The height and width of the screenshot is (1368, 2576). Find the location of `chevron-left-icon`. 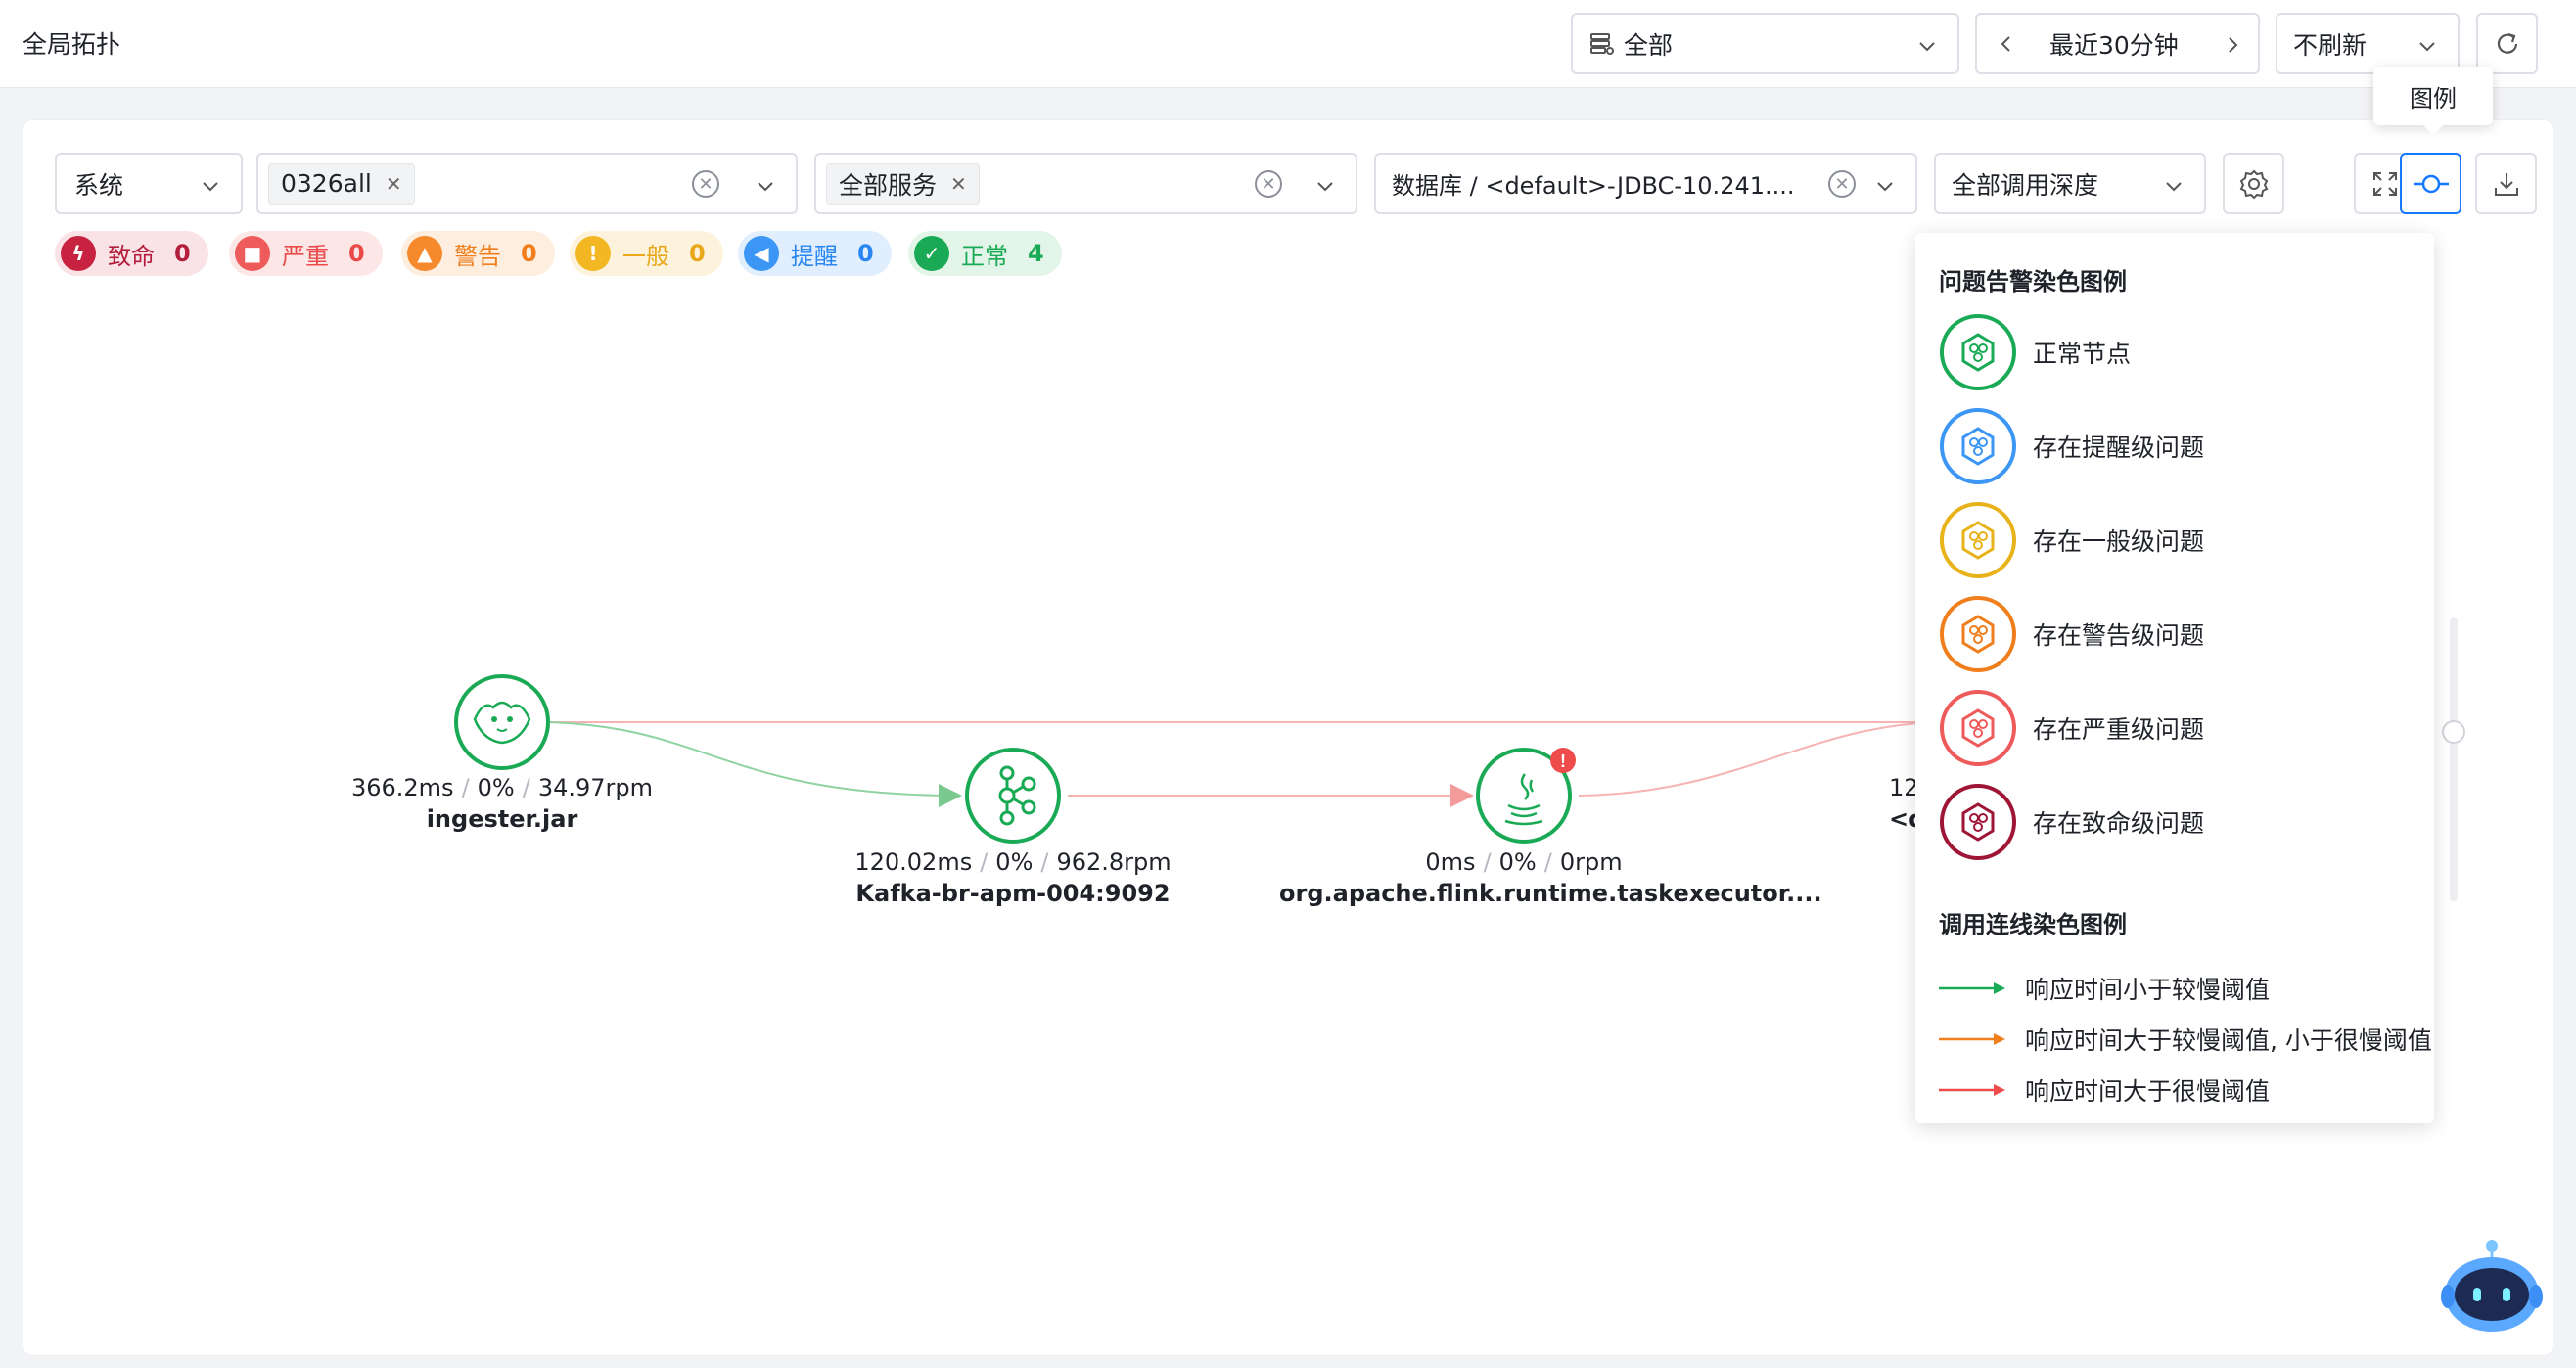

chevron-left-icon is located at coordinates (2006, 44).